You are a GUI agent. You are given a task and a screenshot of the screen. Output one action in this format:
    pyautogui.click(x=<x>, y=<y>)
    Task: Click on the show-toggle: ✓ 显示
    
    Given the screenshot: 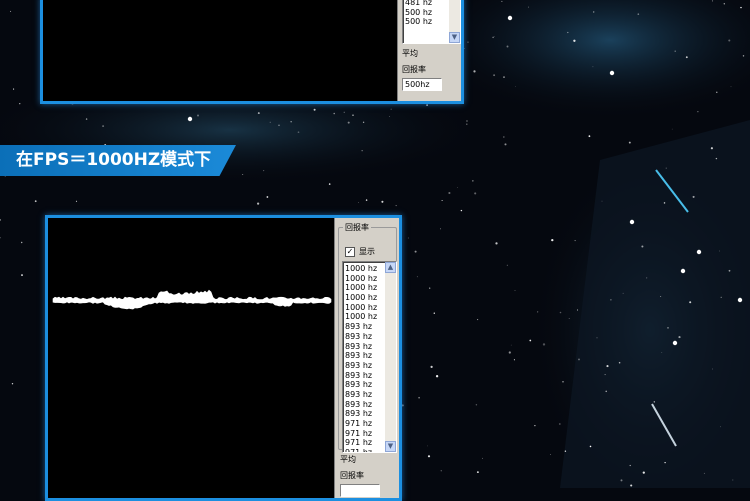 What is the action you would take?
    pyautogui.click(x=360, y=251)
    